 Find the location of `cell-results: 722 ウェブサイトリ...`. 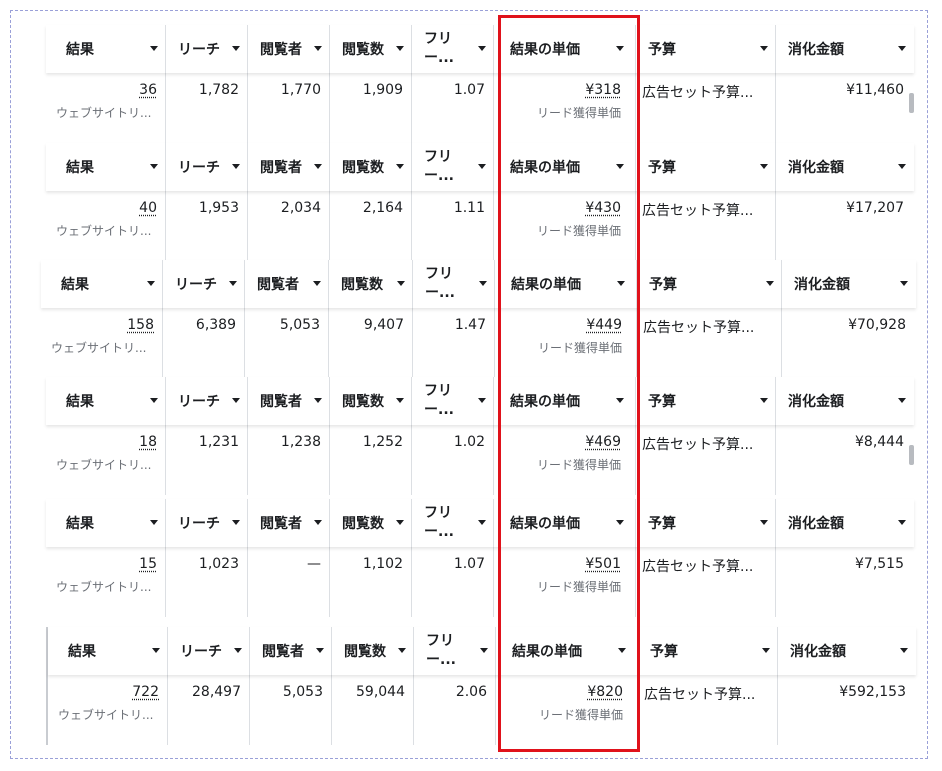

cell-results: 722 ウェブサイトリ... is located at coordinates (108, 710).